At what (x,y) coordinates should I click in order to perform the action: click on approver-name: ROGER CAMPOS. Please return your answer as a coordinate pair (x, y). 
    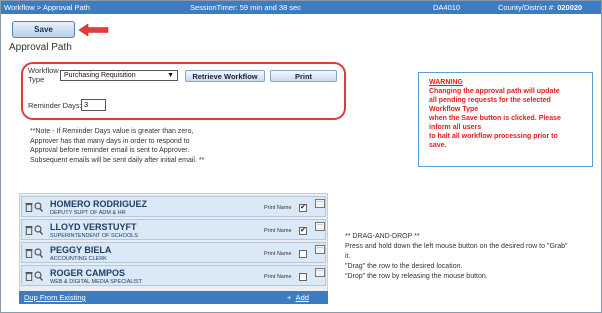
    Looking at the image, I should click on (88, 273).